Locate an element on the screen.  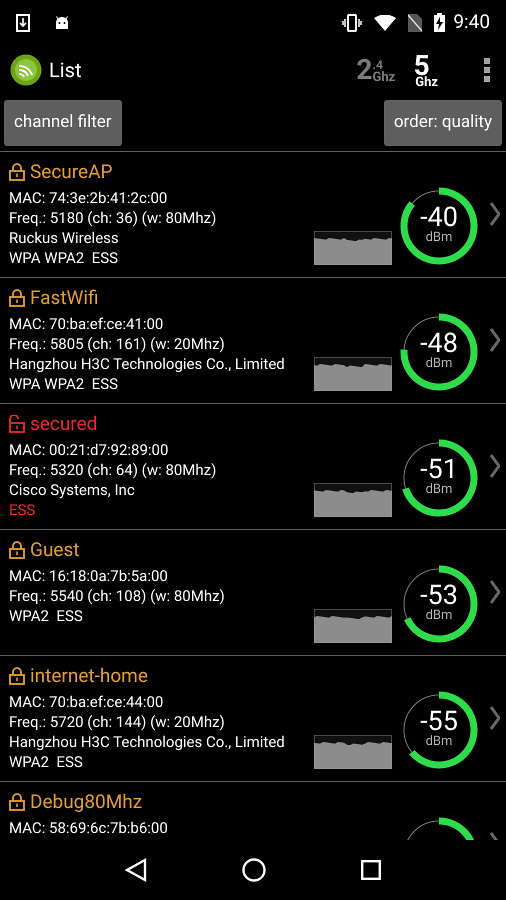
mac-address: MAC: 70:ba:ef:ce:41:00 is located at coordinates (86, 324).